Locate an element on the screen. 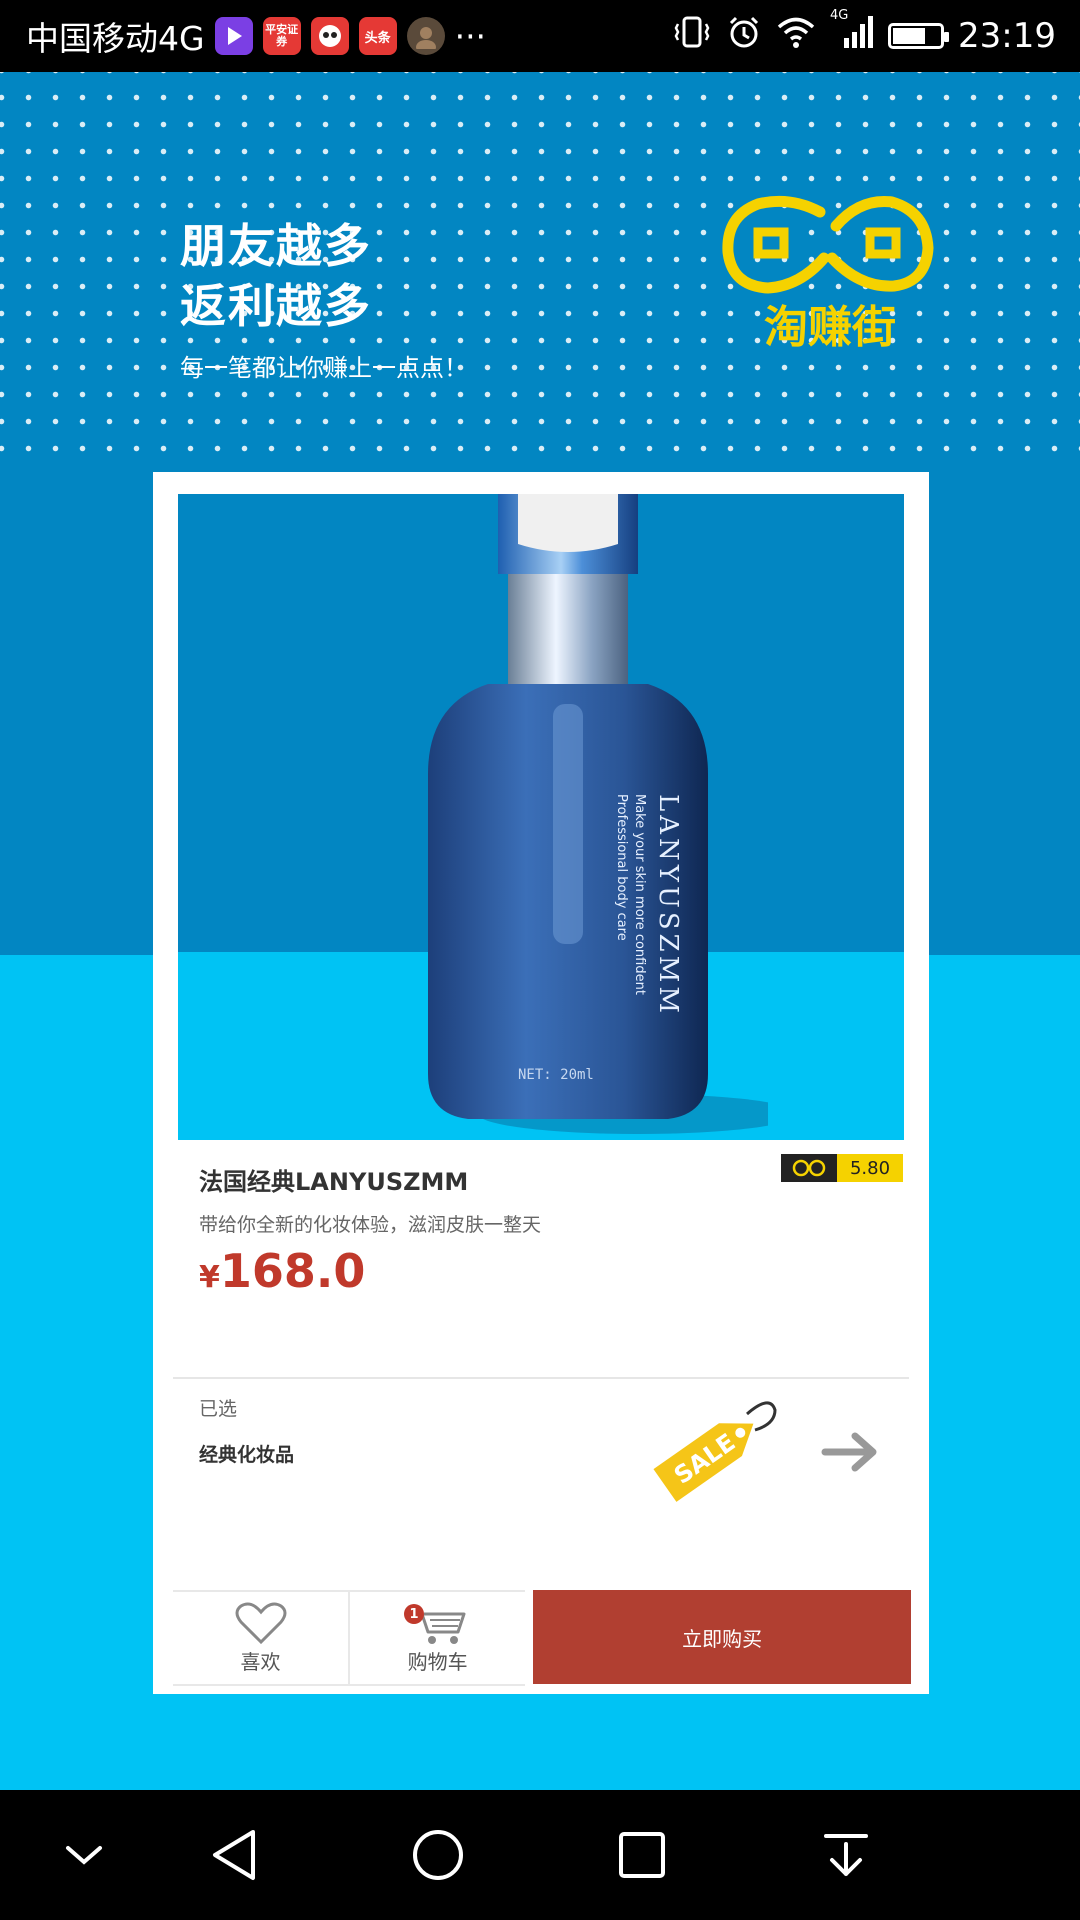  rebate-badge: 5.80 is located at coordinates (842, 1168).